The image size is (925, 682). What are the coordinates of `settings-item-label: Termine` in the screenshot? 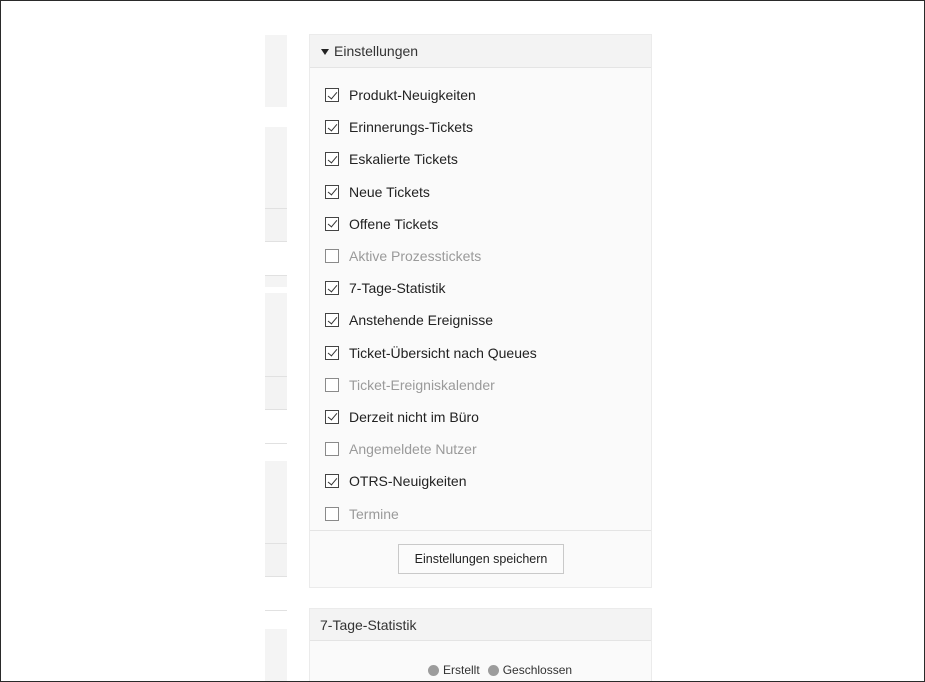 It's located at (374, 513).